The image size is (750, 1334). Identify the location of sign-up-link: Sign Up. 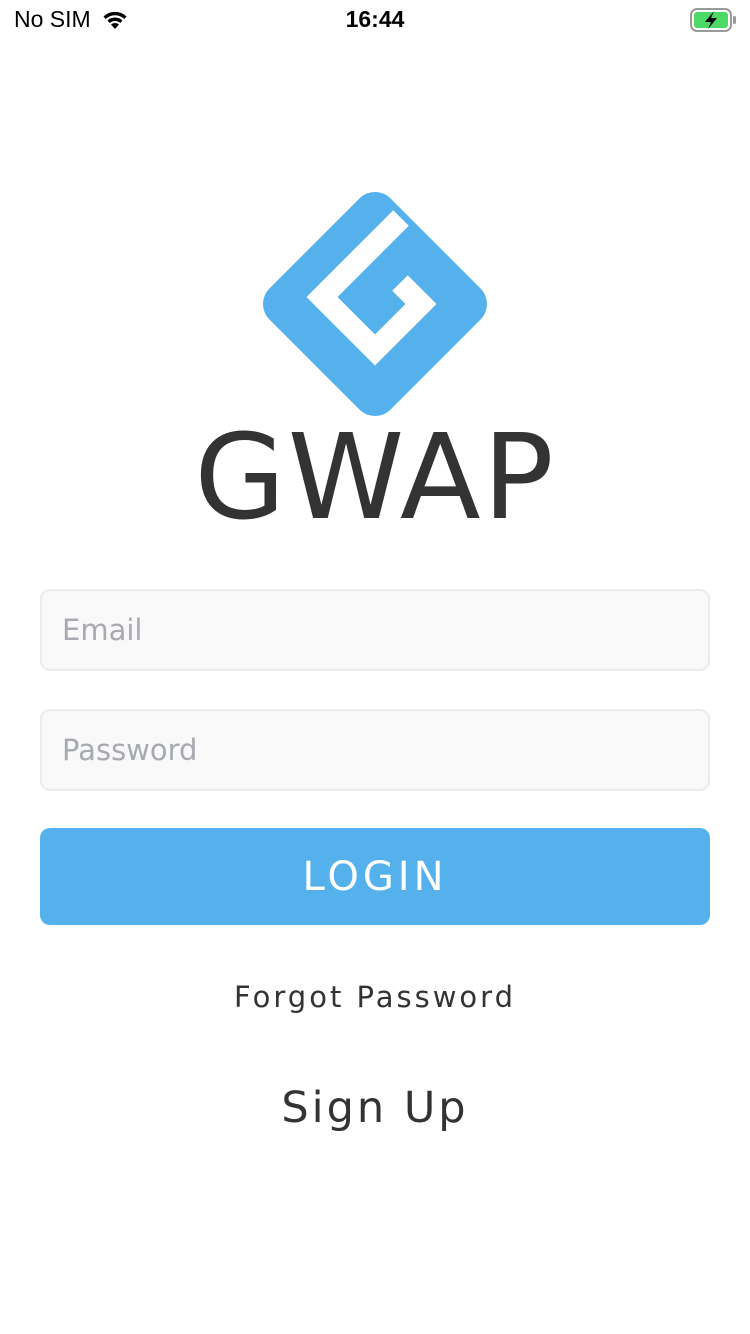
(375, 1108).